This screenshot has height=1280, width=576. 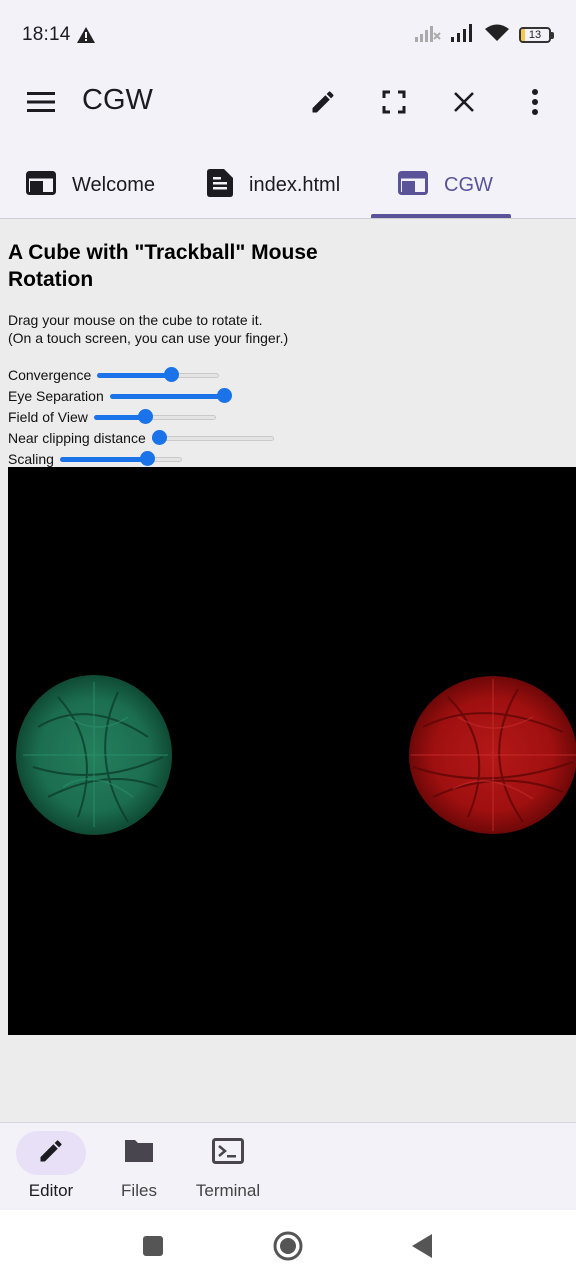 I want to click on app-title: CGW, so click(x=117, y=100).